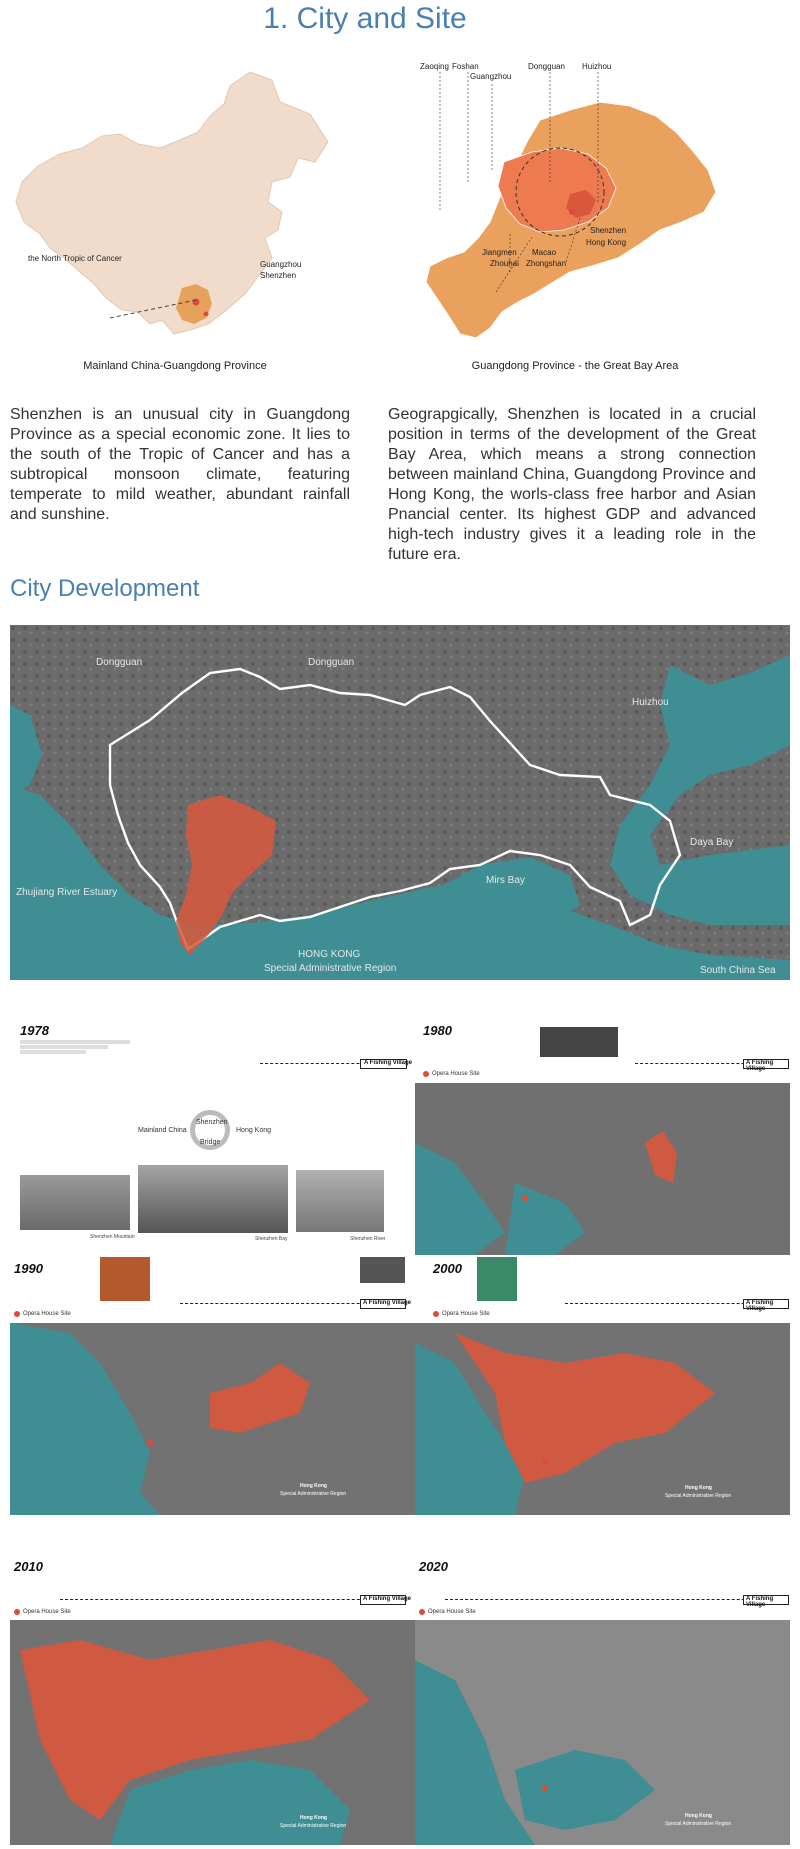 This screenshot has width=800, height=1849. I want to click on map-right-caption: Guangdong Province - the Great Bay Area, so click(575, 366).